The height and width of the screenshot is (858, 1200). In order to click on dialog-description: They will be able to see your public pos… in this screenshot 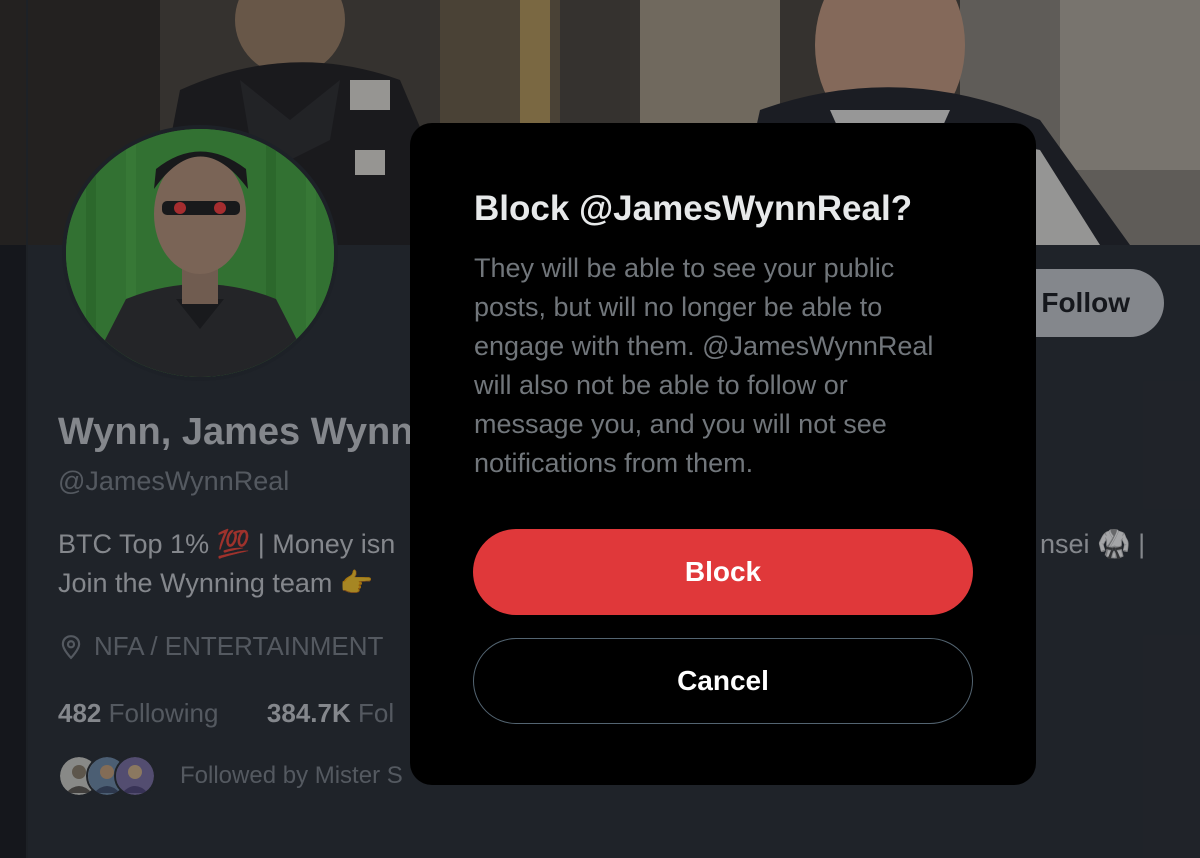, I will do `click(734, 366)`.